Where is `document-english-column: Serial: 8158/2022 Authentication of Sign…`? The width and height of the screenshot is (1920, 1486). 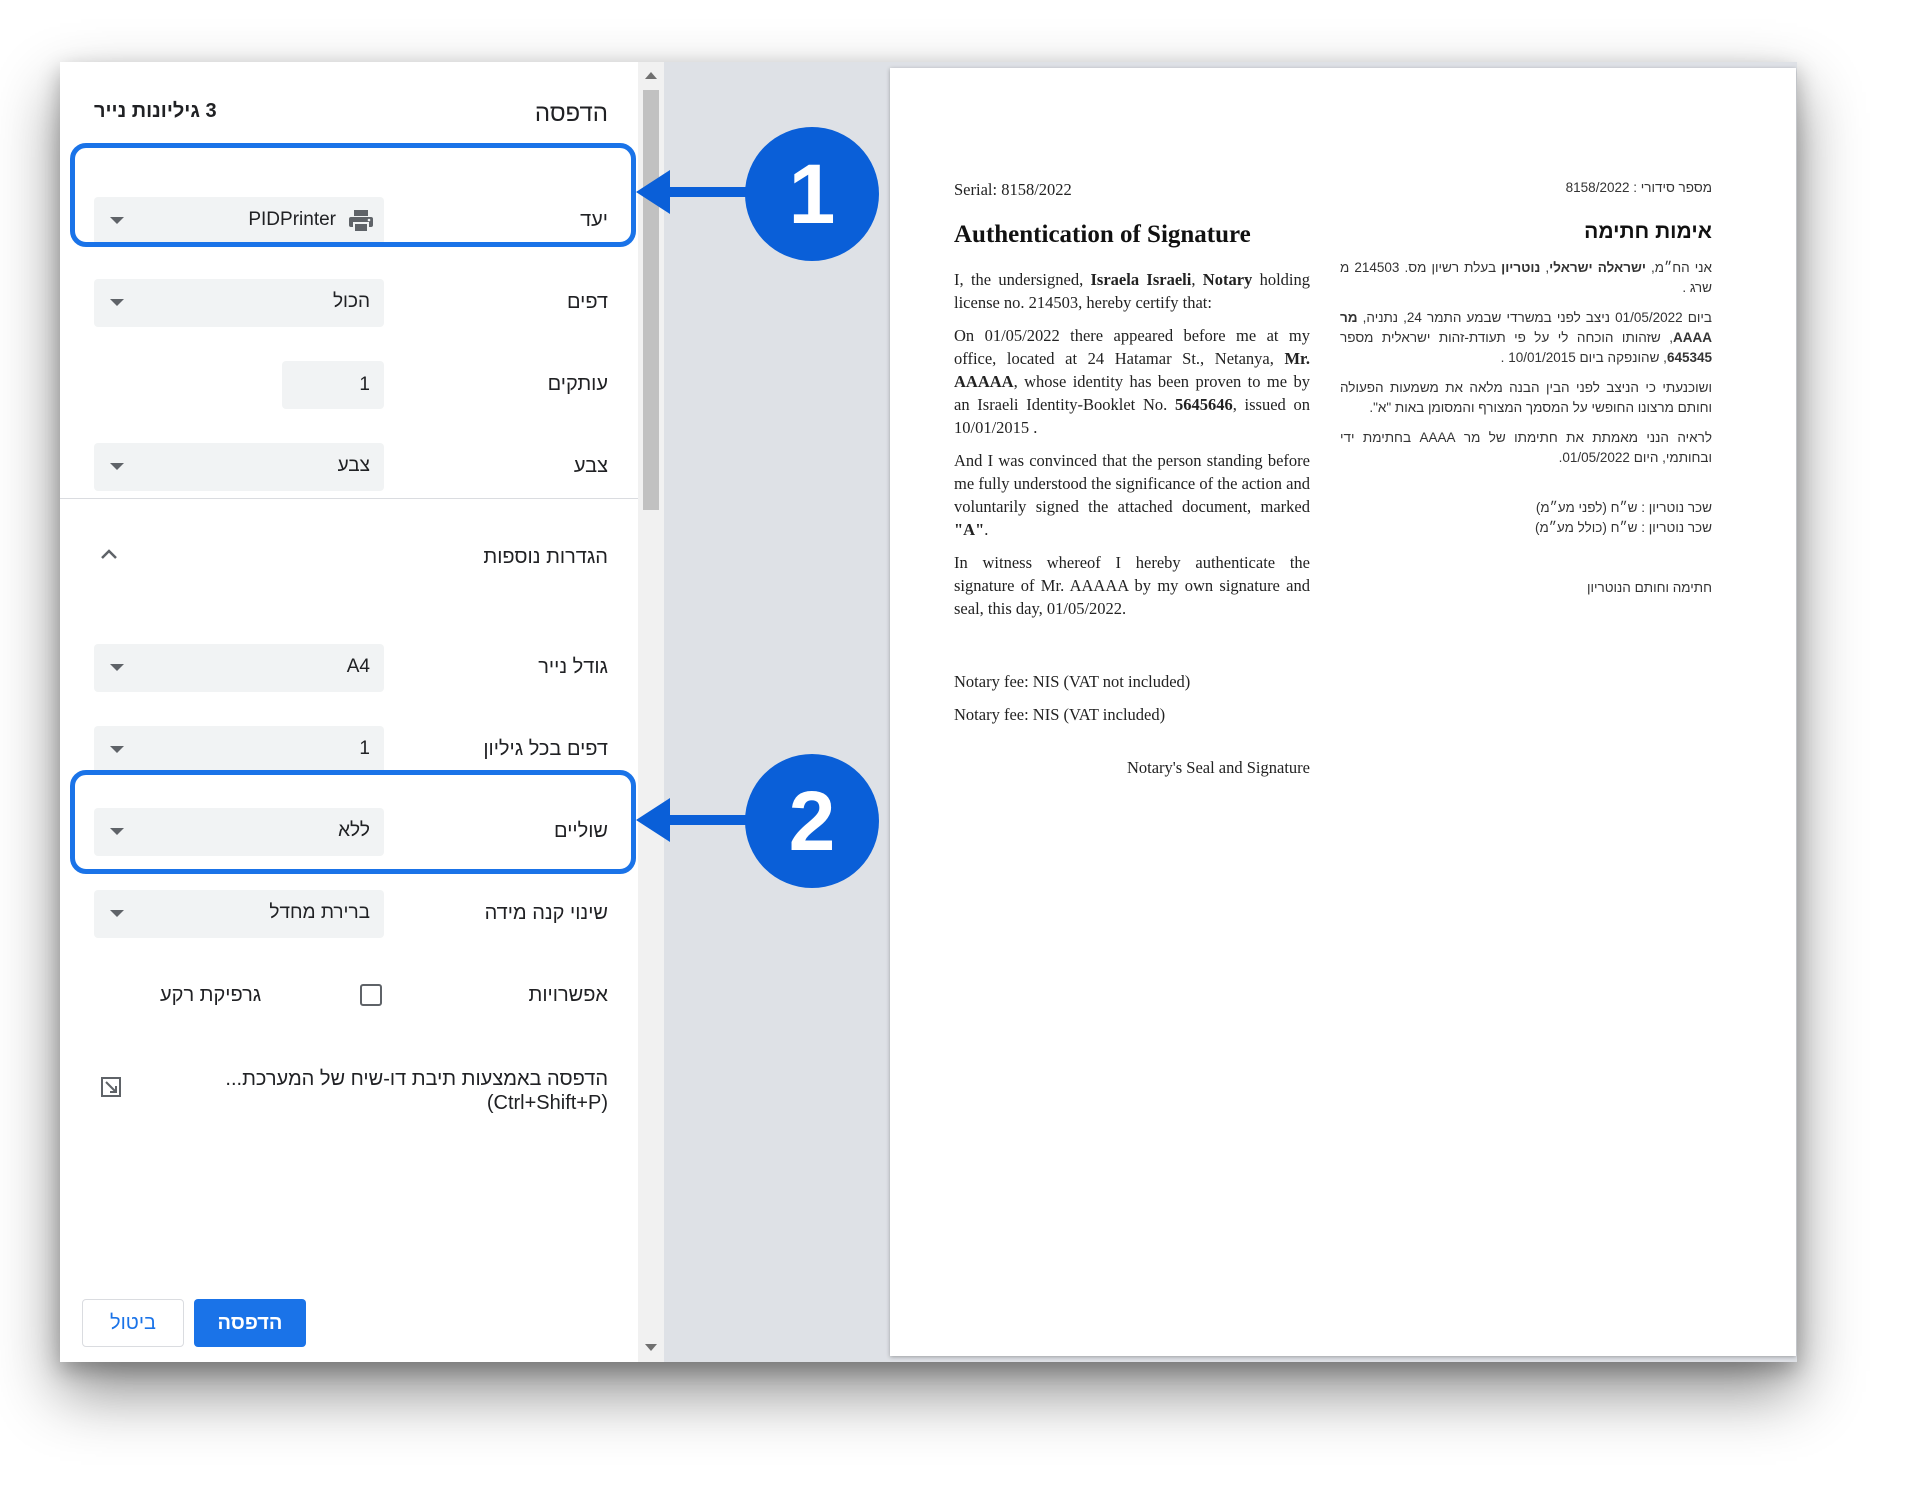
document-english-column: Serial: 8158/2022 Authentication of Sign… is located at coordinates (1132, 478).